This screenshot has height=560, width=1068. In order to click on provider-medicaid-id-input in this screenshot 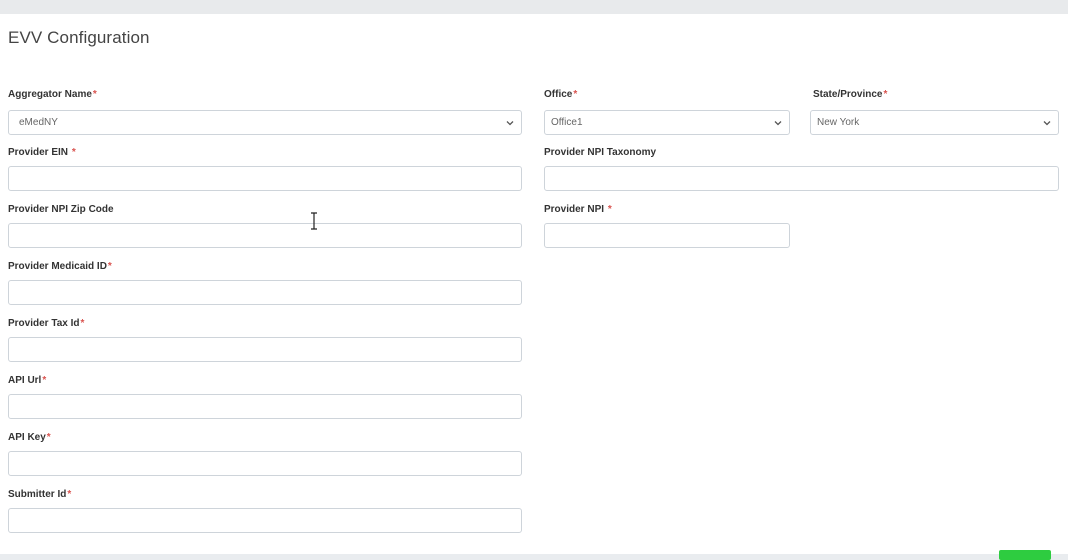, I will do `click(265, 292)`.